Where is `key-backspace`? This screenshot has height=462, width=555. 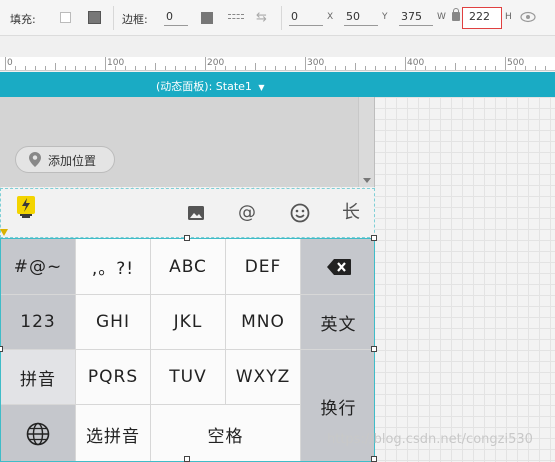 key-backspace is located at coordinates (337, 266).